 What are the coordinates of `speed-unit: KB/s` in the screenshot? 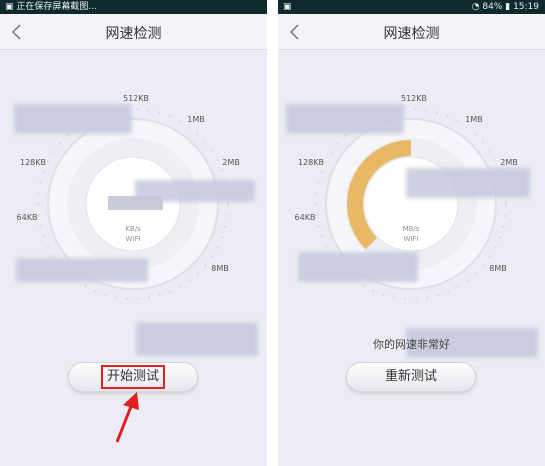 It's located at (133, 229).